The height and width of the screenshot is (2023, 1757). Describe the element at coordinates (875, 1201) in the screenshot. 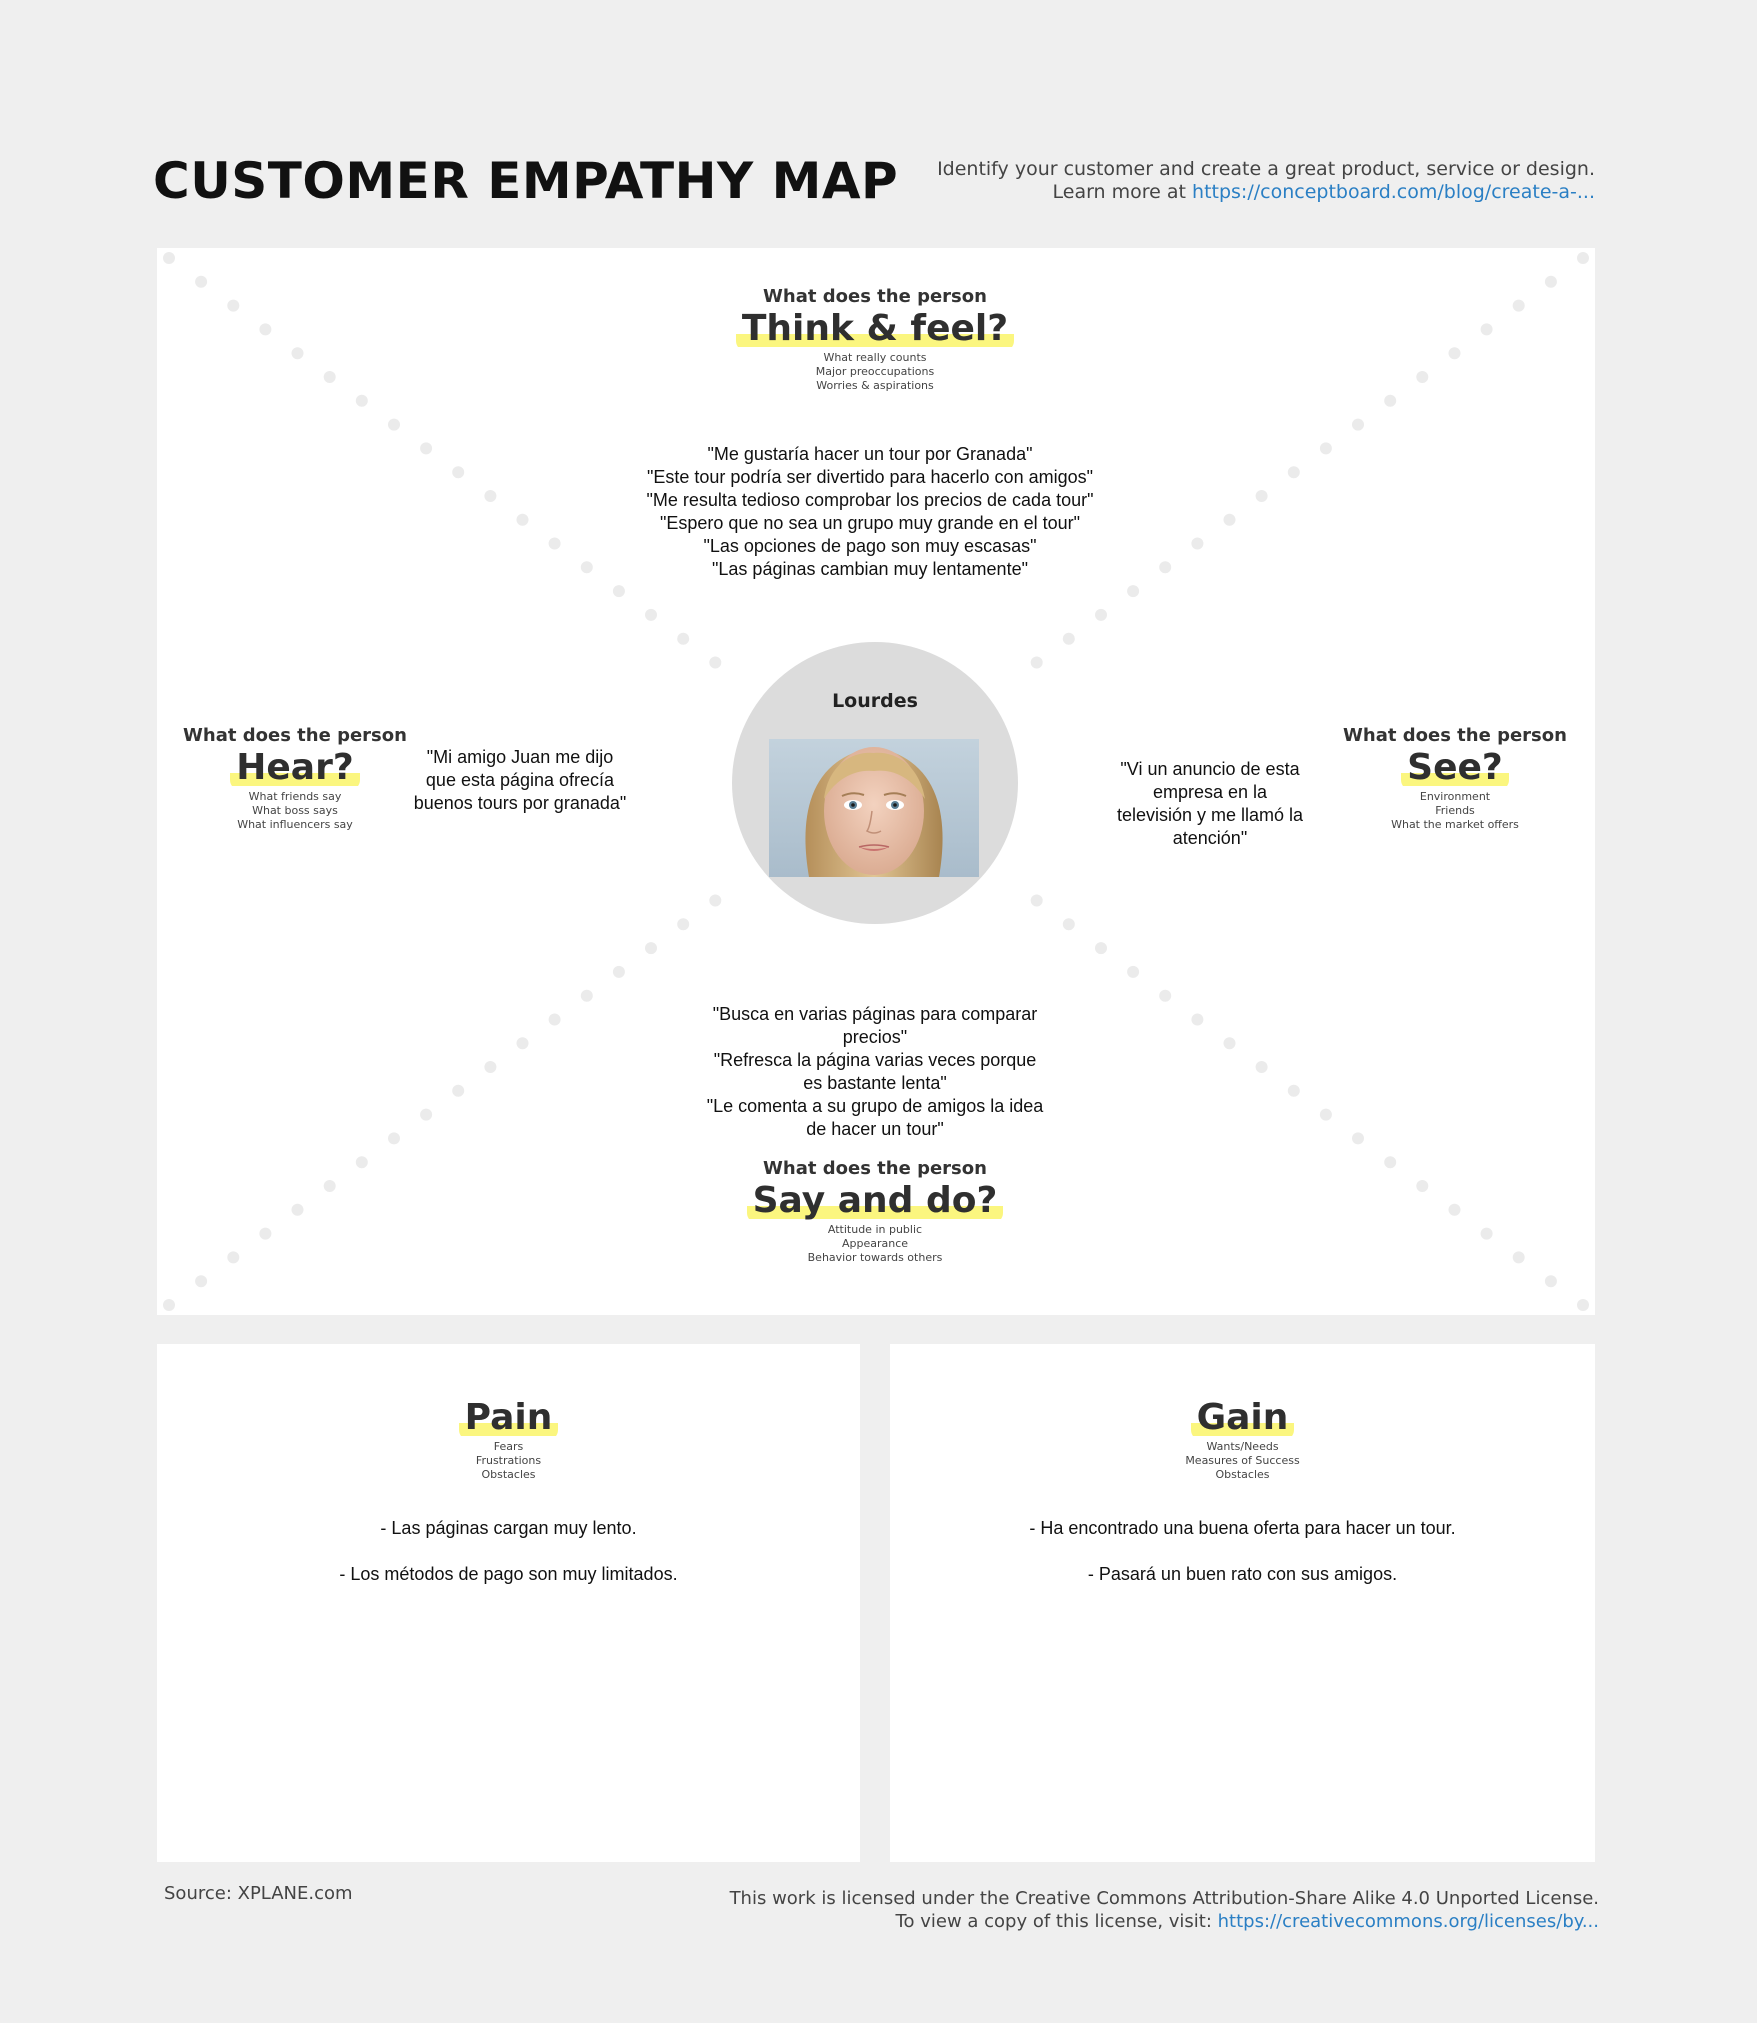

I see `say-do-title: Say and do?` at that location.